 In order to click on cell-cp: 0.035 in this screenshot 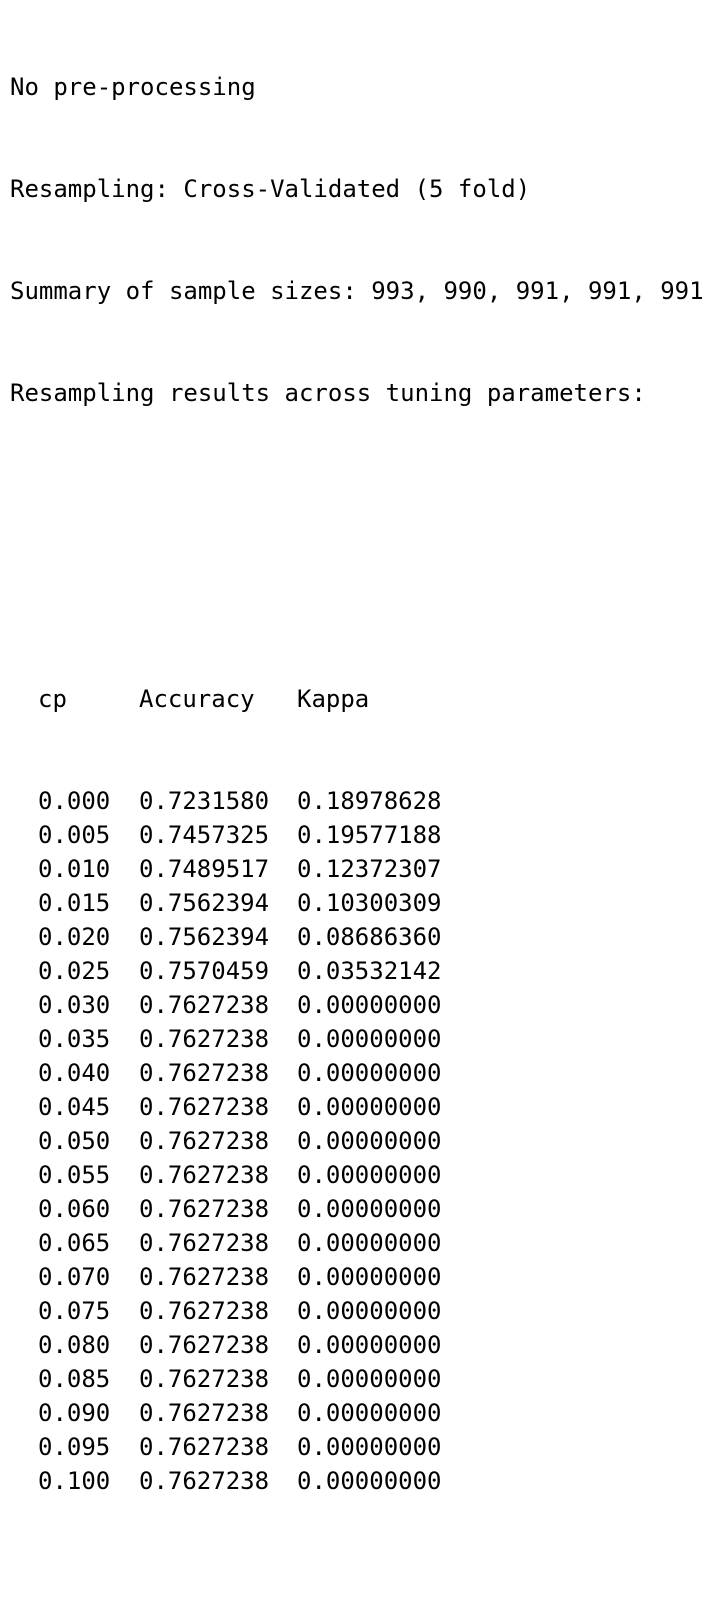, I will do `click(74, 1039)`.